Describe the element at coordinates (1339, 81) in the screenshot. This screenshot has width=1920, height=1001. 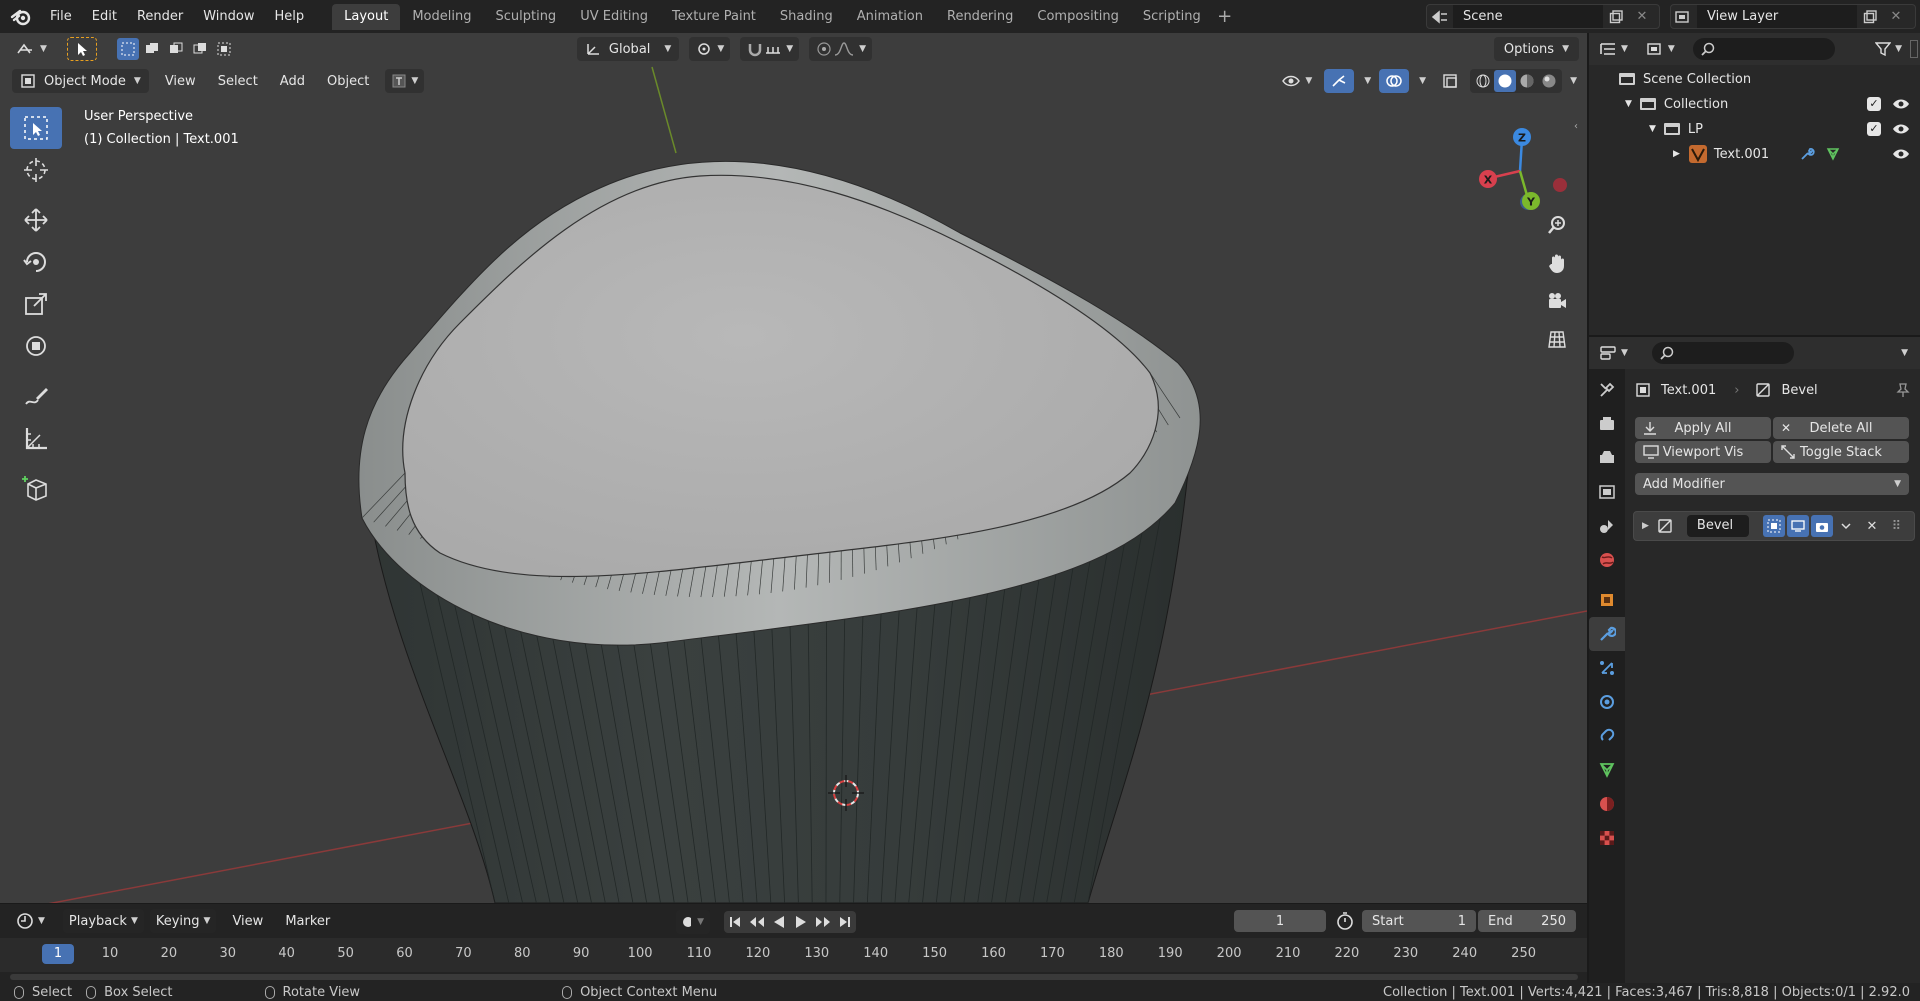
I see `gizmo-toggle` at that location.